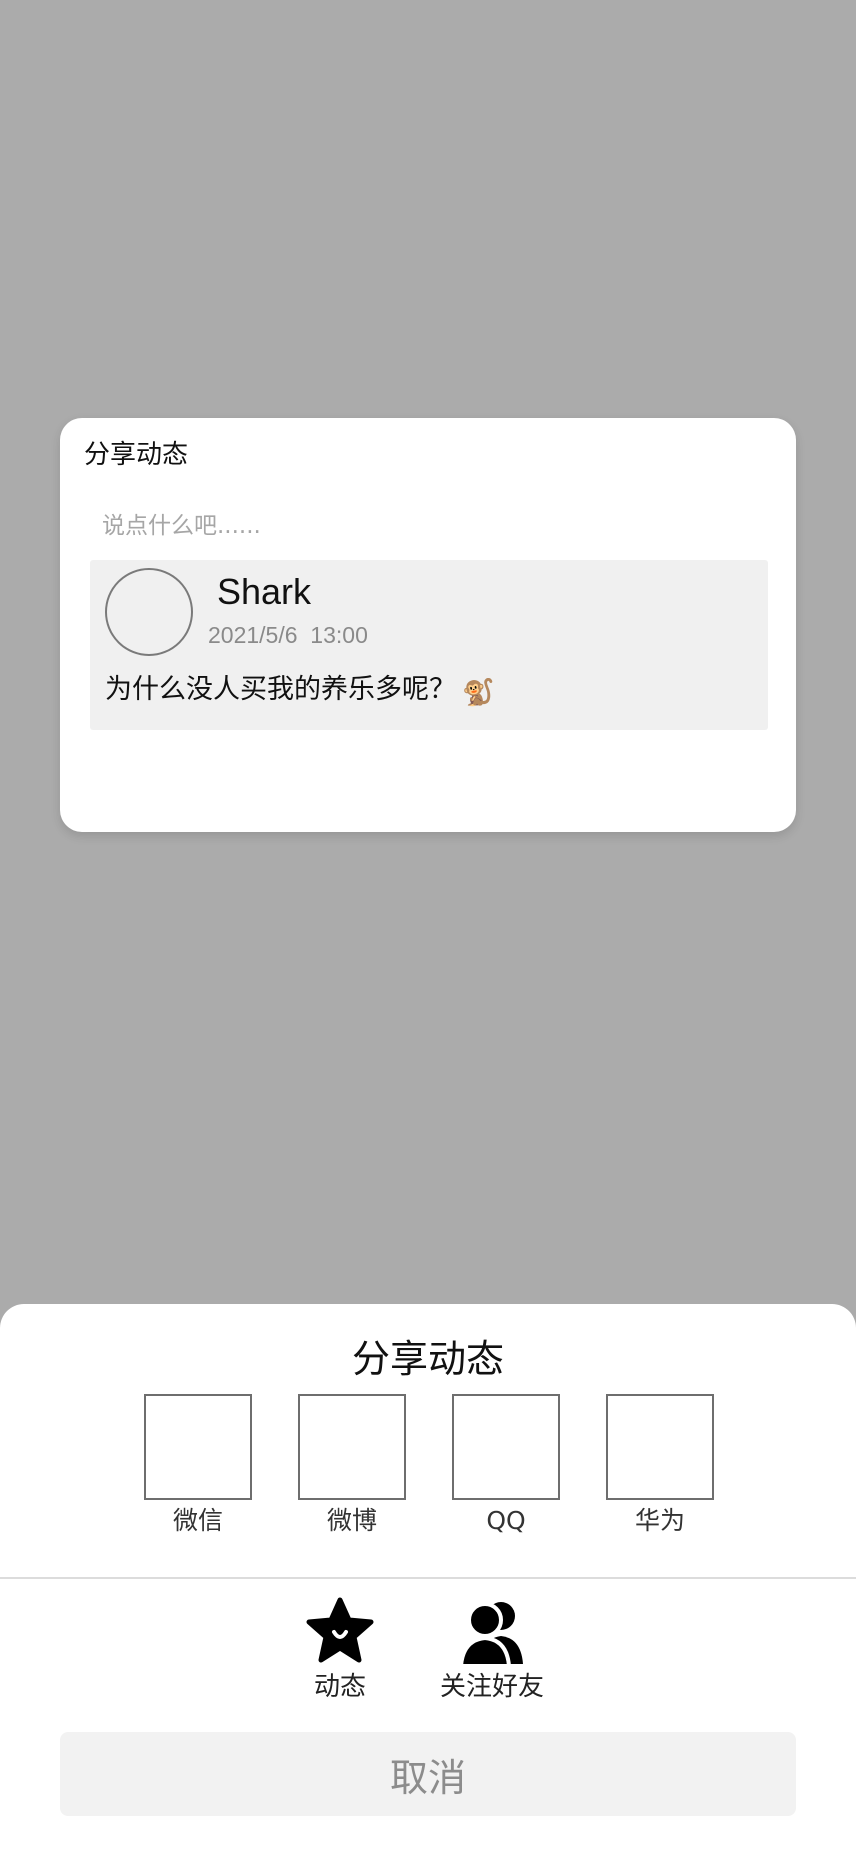 This screenshot has height=1852, width=856. I want to click on sheet-title: 分享动态, so click(427, 1359).